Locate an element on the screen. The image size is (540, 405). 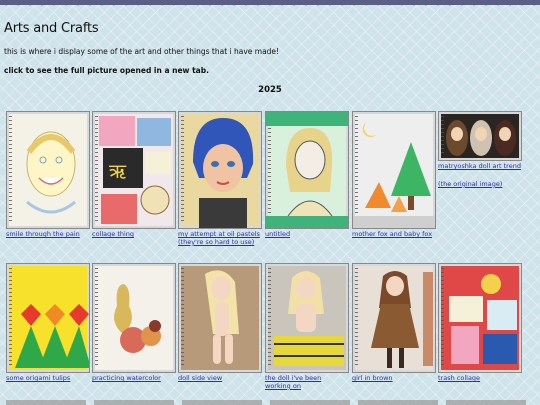
year-heading: 2025 is located at coordinates (270, 90).